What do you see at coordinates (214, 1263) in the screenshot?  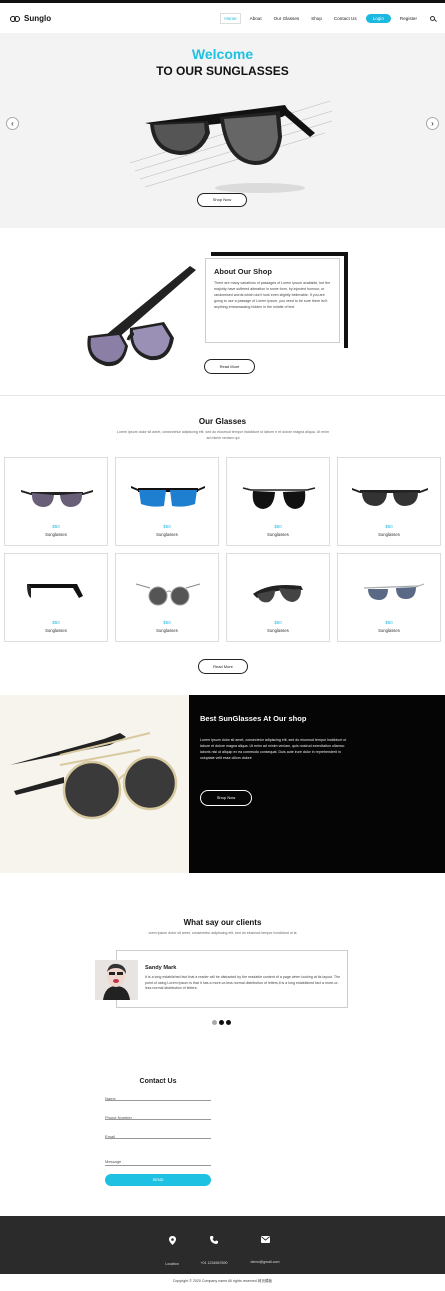 I see `footer-phone-text: +01 1234567890` at bounding box center [214, 1263].